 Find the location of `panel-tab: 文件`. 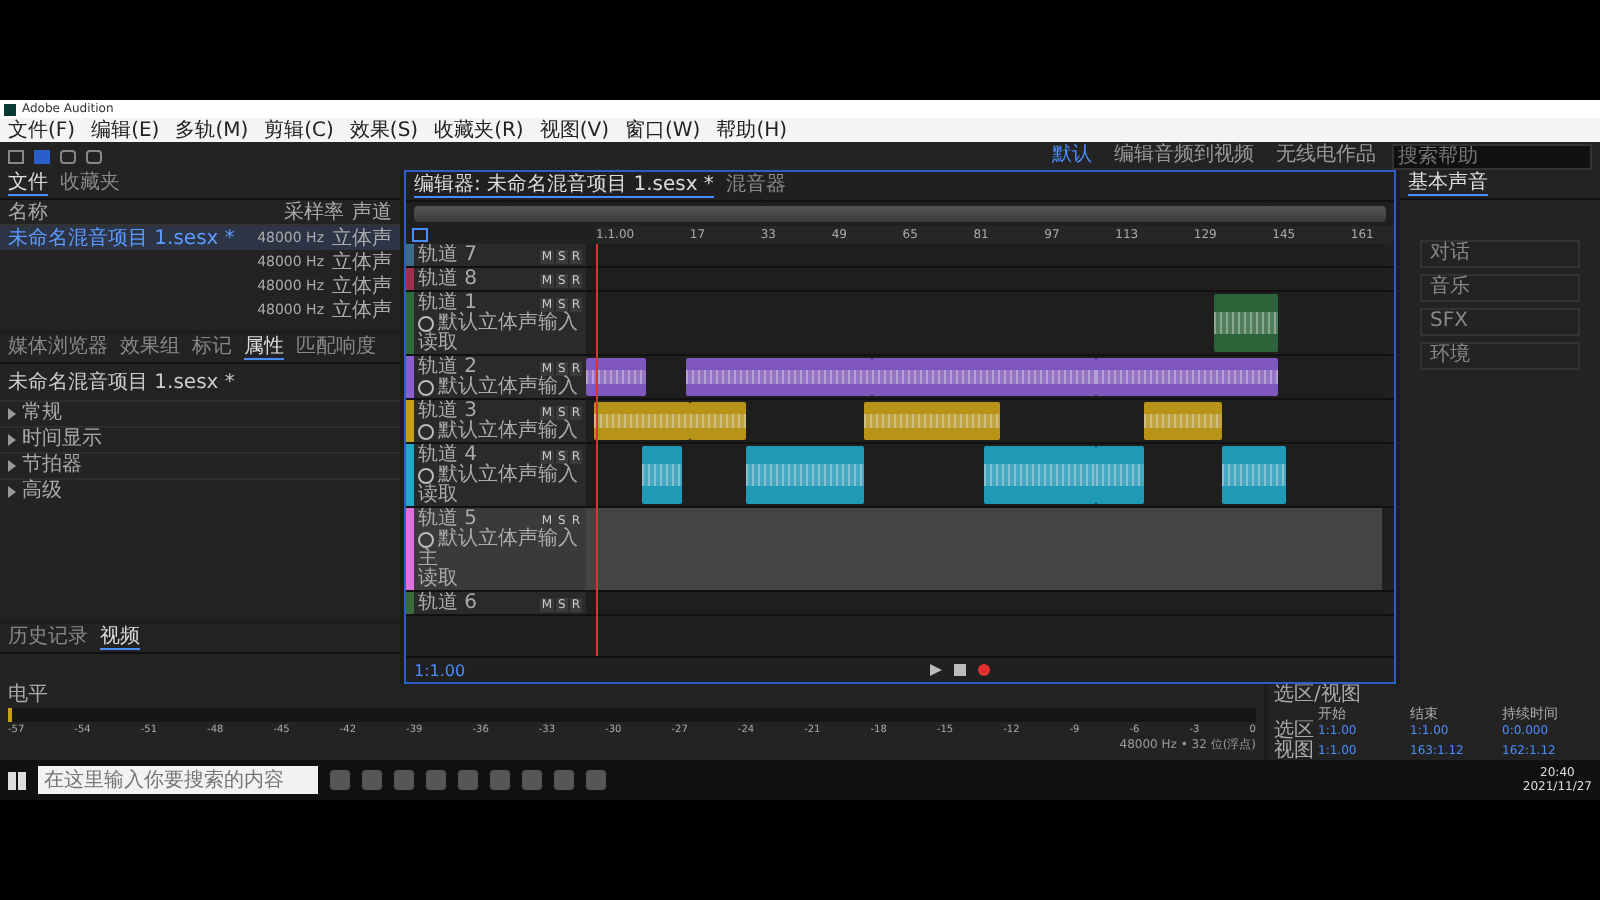

panel-tab: 文件 is located at coordinates (28, 184).